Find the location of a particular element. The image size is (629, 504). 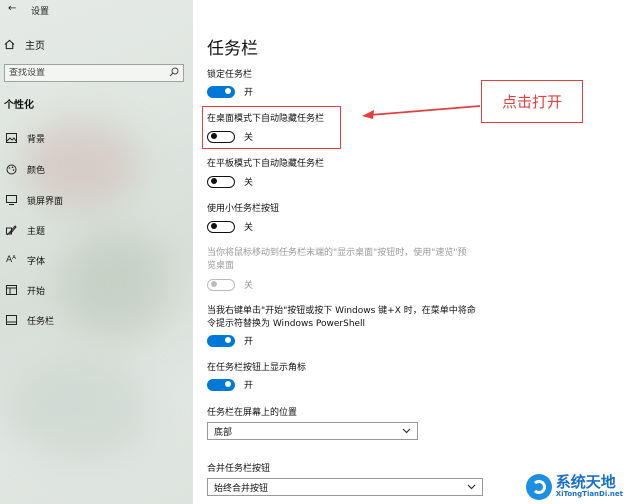

font-icon: Aᴬ is located at coordinates (11, 260).